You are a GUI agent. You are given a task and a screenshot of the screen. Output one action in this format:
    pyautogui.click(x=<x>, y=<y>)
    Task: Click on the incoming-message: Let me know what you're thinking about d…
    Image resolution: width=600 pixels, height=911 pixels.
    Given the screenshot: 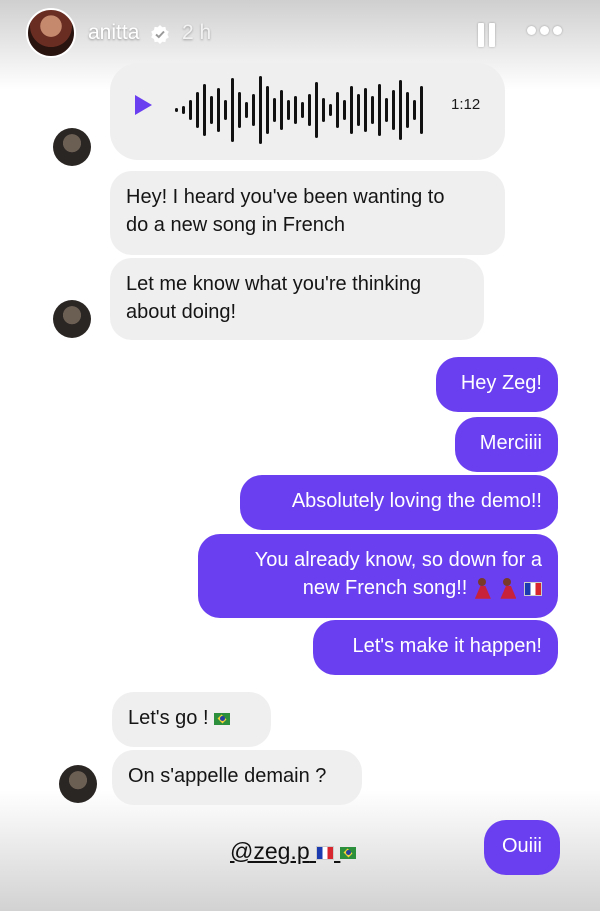 What is the action you would take?
    pyautogui.click(x=297, y=299)
    